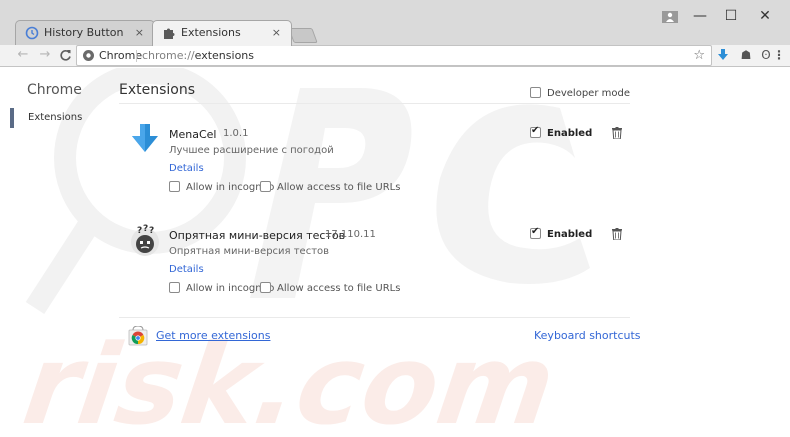 This screenshot has width=790, height=437. I want to click on title-bar: History Button × Extensions × — ☐ ✕, so click(395, 23).